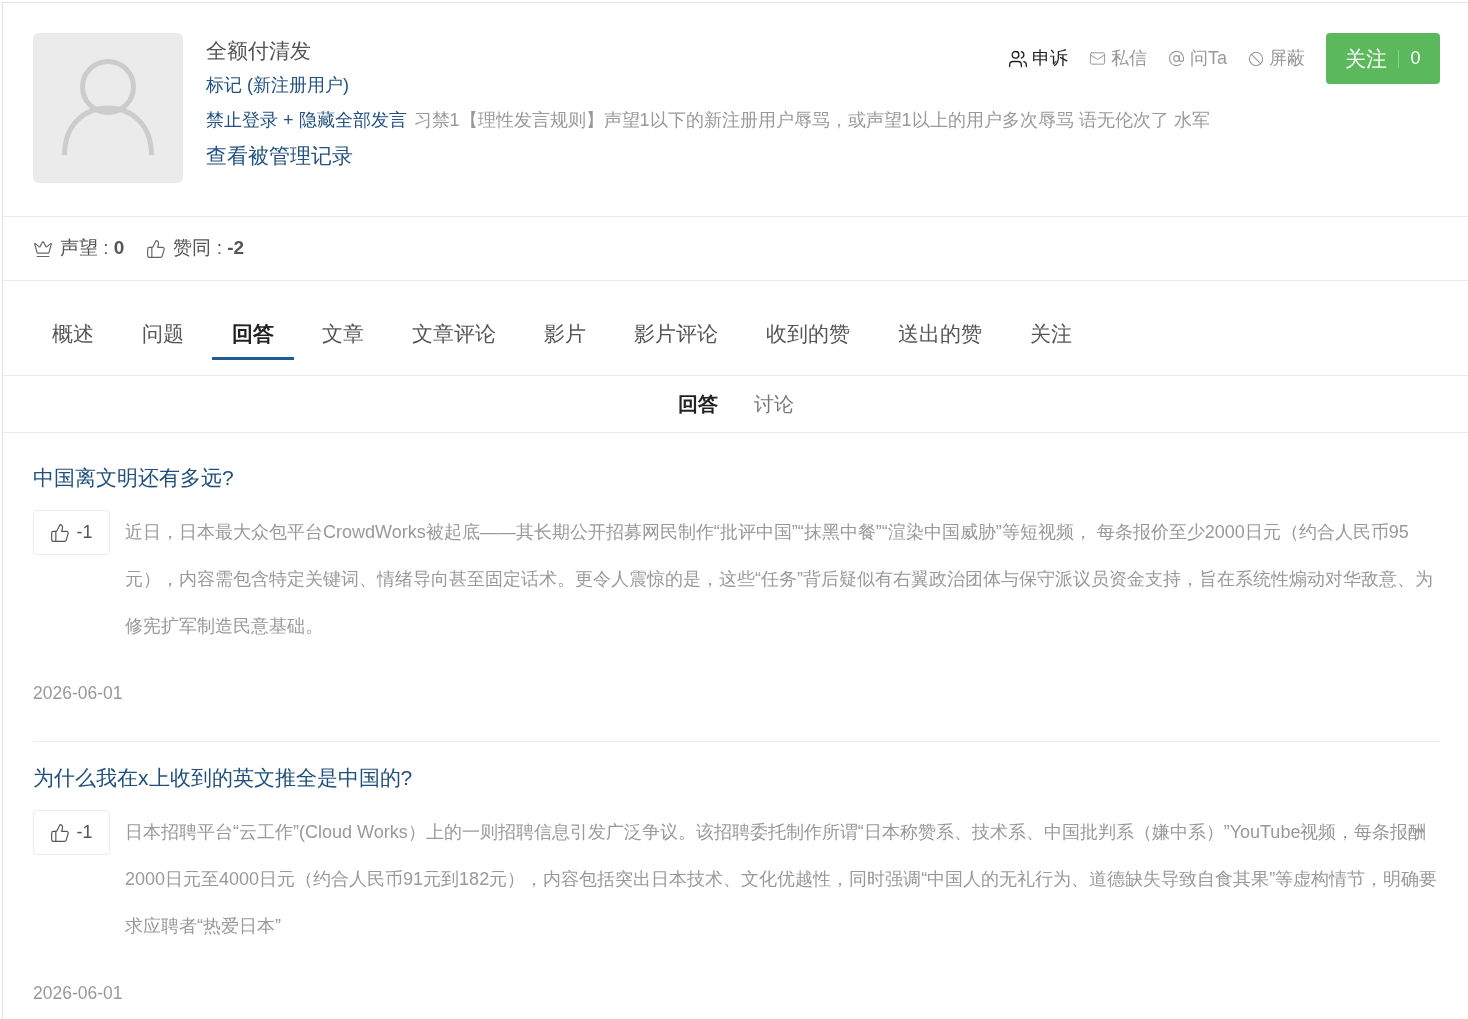 The image size is (1468, 1019). What do you see at coordinates (773, 404) in the screenshot?
I see `answer-filter-tab: 讨论` at bounding box center [773, 404].